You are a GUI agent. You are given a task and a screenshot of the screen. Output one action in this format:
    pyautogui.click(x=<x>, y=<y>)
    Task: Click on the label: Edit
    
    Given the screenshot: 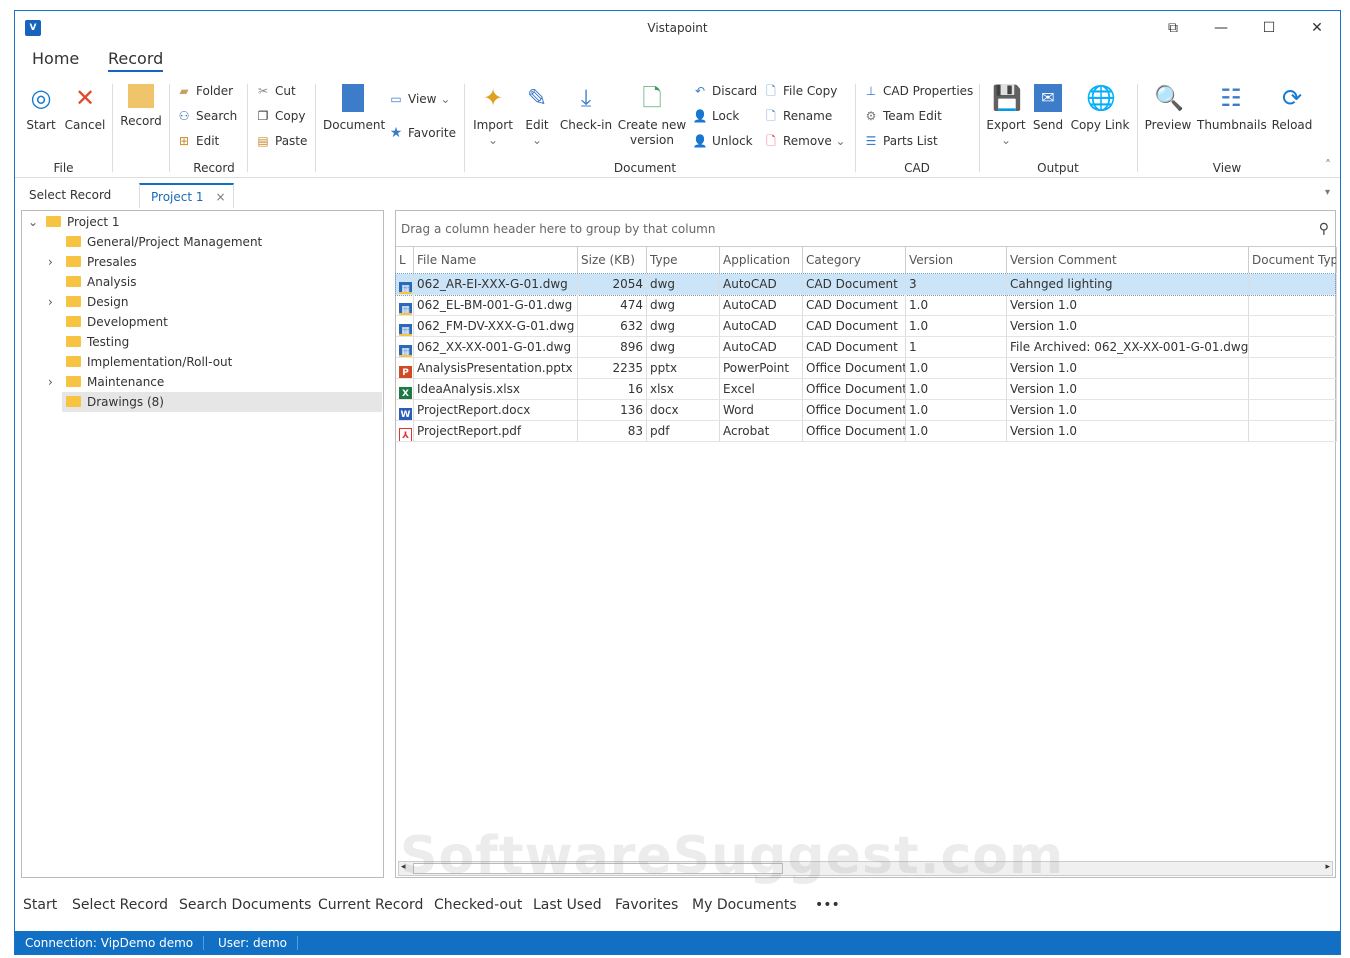 What is the action you would take?
    pyautogui.click(x=208, y=141)
    